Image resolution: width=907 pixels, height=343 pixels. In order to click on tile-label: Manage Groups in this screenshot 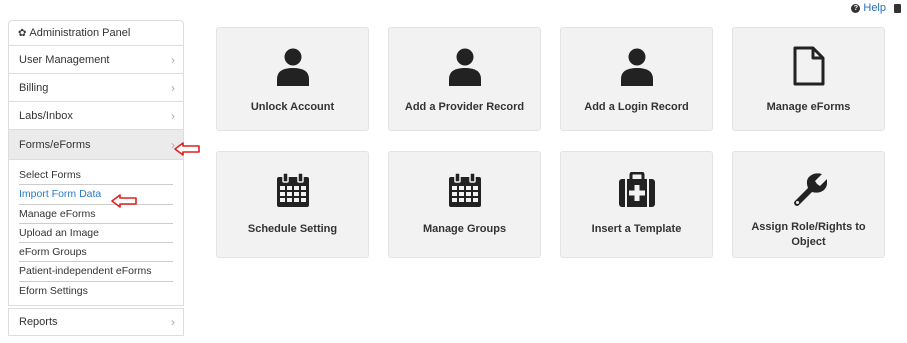, I will do `click(464, 229)`.